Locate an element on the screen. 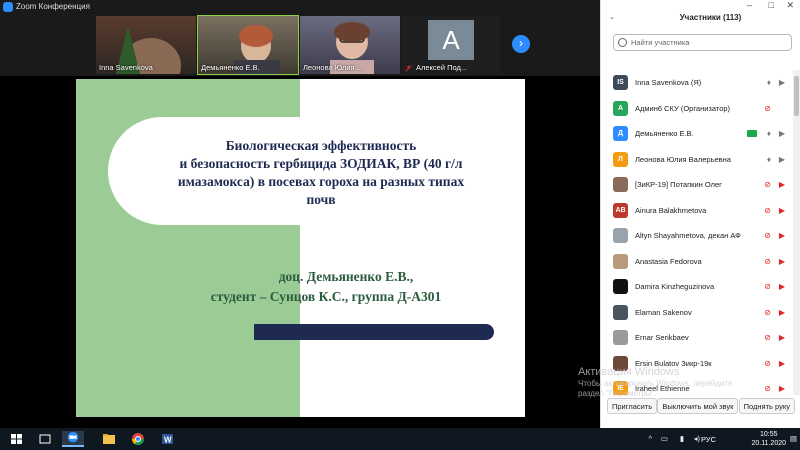 The width and height of the screenshot is (800, 450). window-title: Zoom Конференция is located at coordinates (53, 6).